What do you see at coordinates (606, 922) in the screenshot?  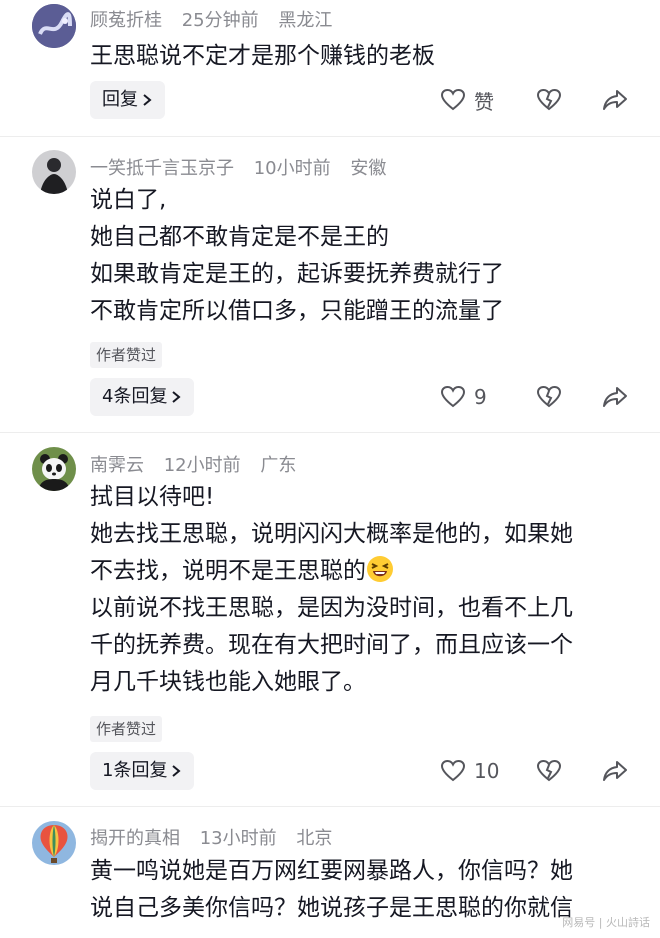 I see `watermark: 网易号 | 火山詩话` at bounding box center [606, 922].